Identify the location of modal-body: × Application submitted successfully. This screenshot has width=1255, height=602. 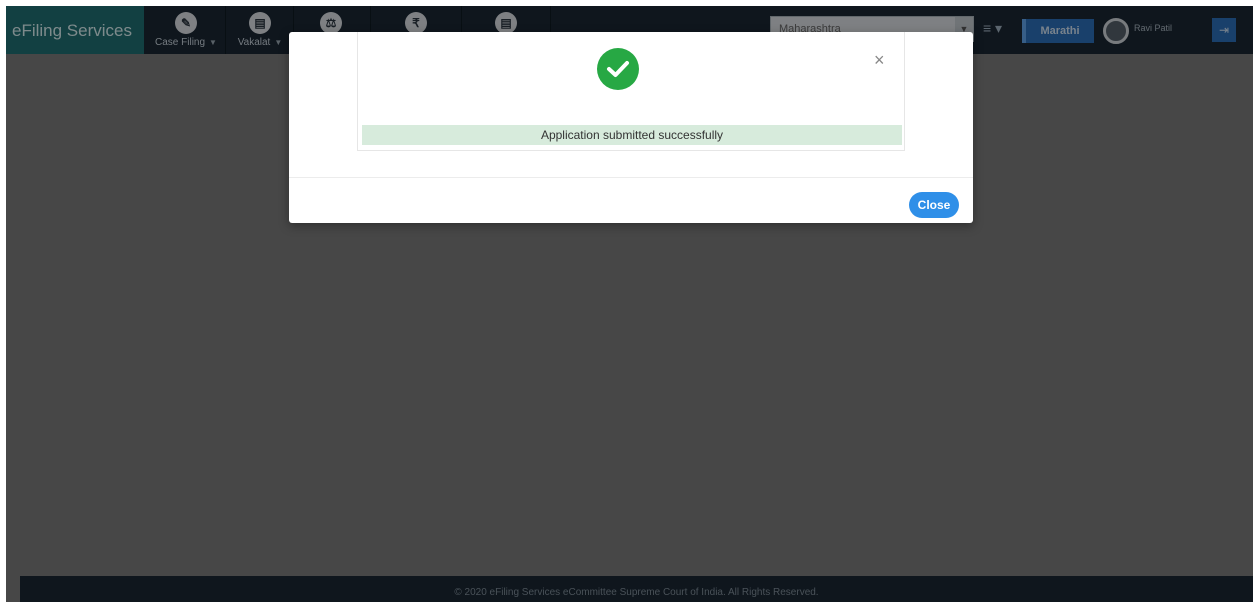
(631, 91).